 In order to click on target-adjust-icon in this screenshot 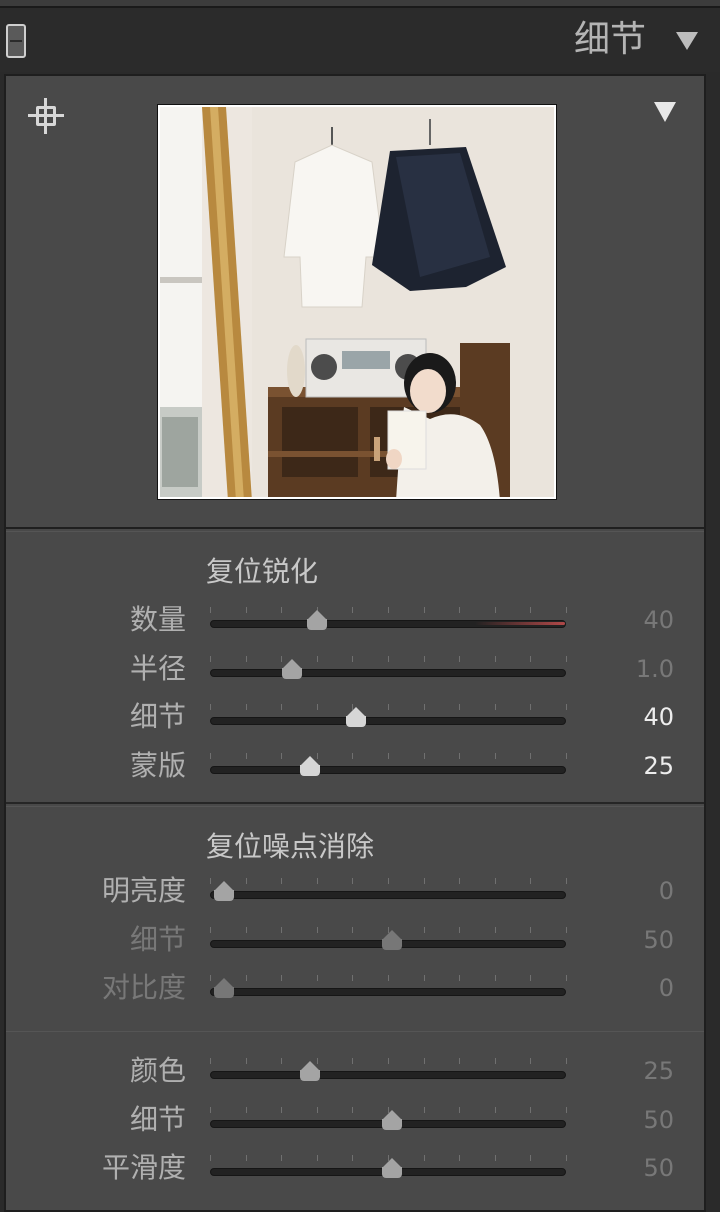, I will do `click(46, 116)`.